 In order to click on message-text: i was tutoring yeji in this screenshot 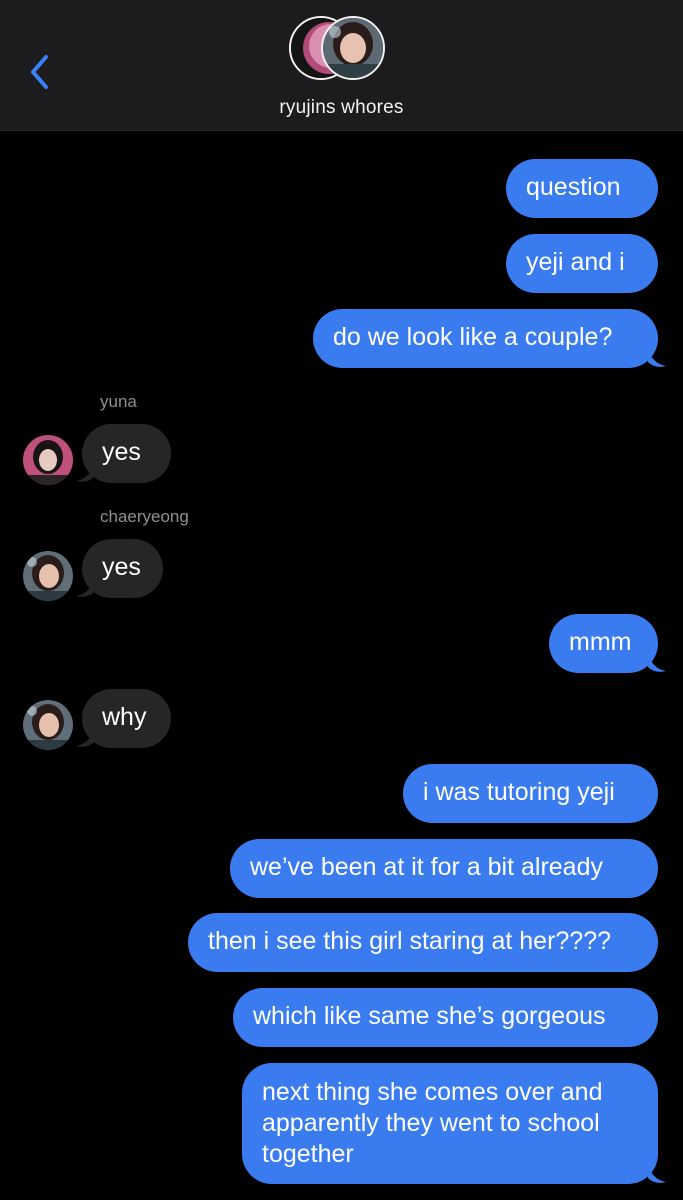, I will do `click(519, 792)`.